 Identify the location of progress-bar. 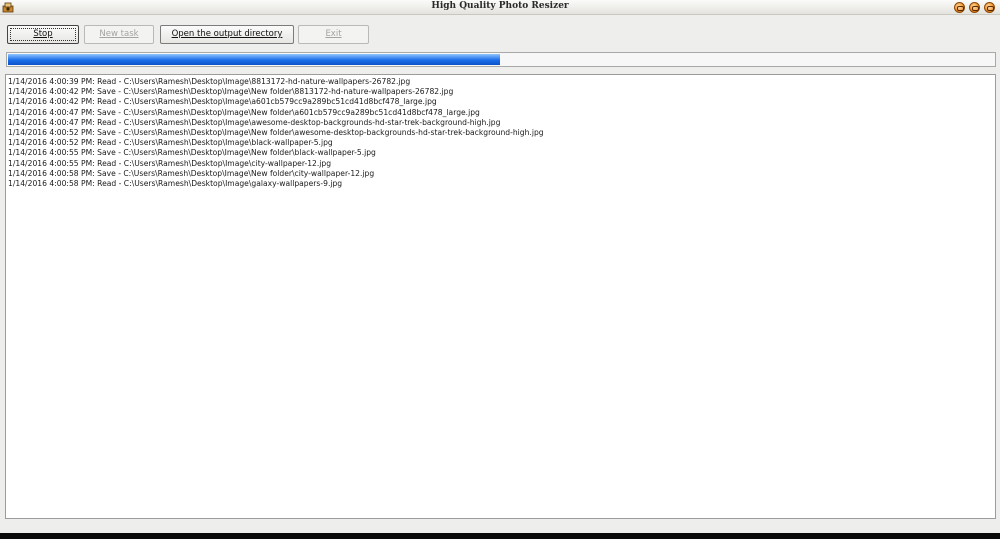
(501, 59).